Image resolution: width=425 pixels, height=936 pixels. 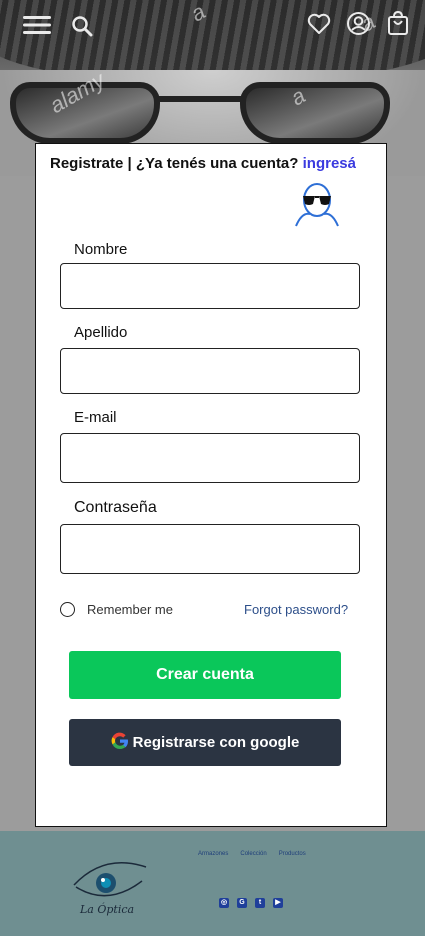 I want to click on youtube-icon: ▶, so click(x=278, y=903).